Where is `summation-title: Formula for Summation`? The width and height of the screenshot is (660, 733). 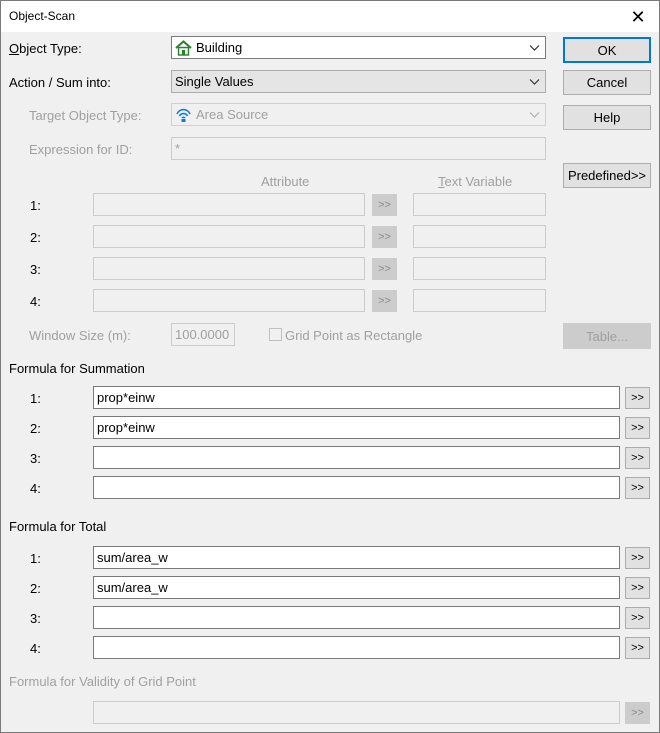
summation-title: Formula for Summation is located at coordinates (77, 368).